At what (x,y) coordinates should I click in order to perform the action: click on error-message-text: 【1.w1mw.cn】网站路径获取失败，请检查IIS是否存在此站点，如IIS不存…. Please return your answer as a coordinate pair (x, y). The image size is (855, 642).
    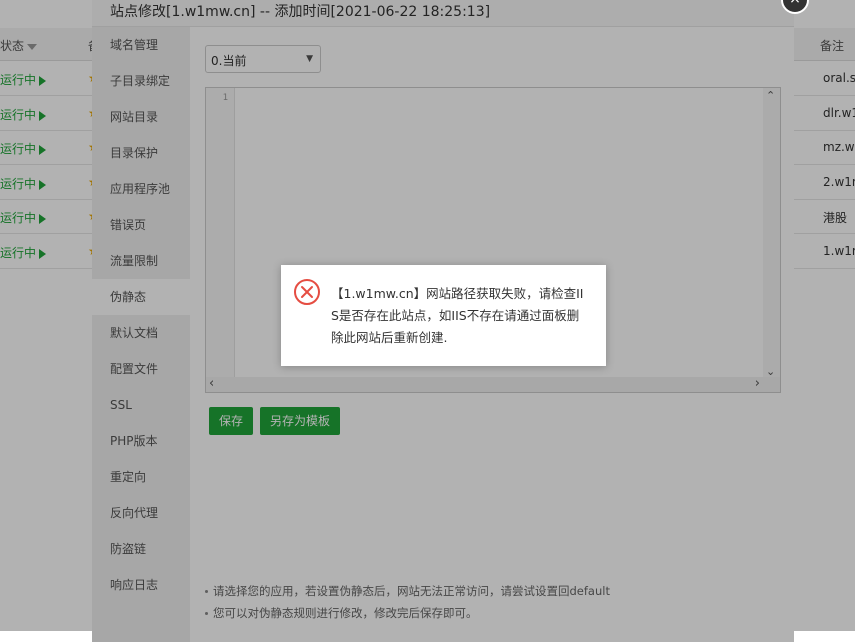
    Looking at the image, I should click on (457, 315).